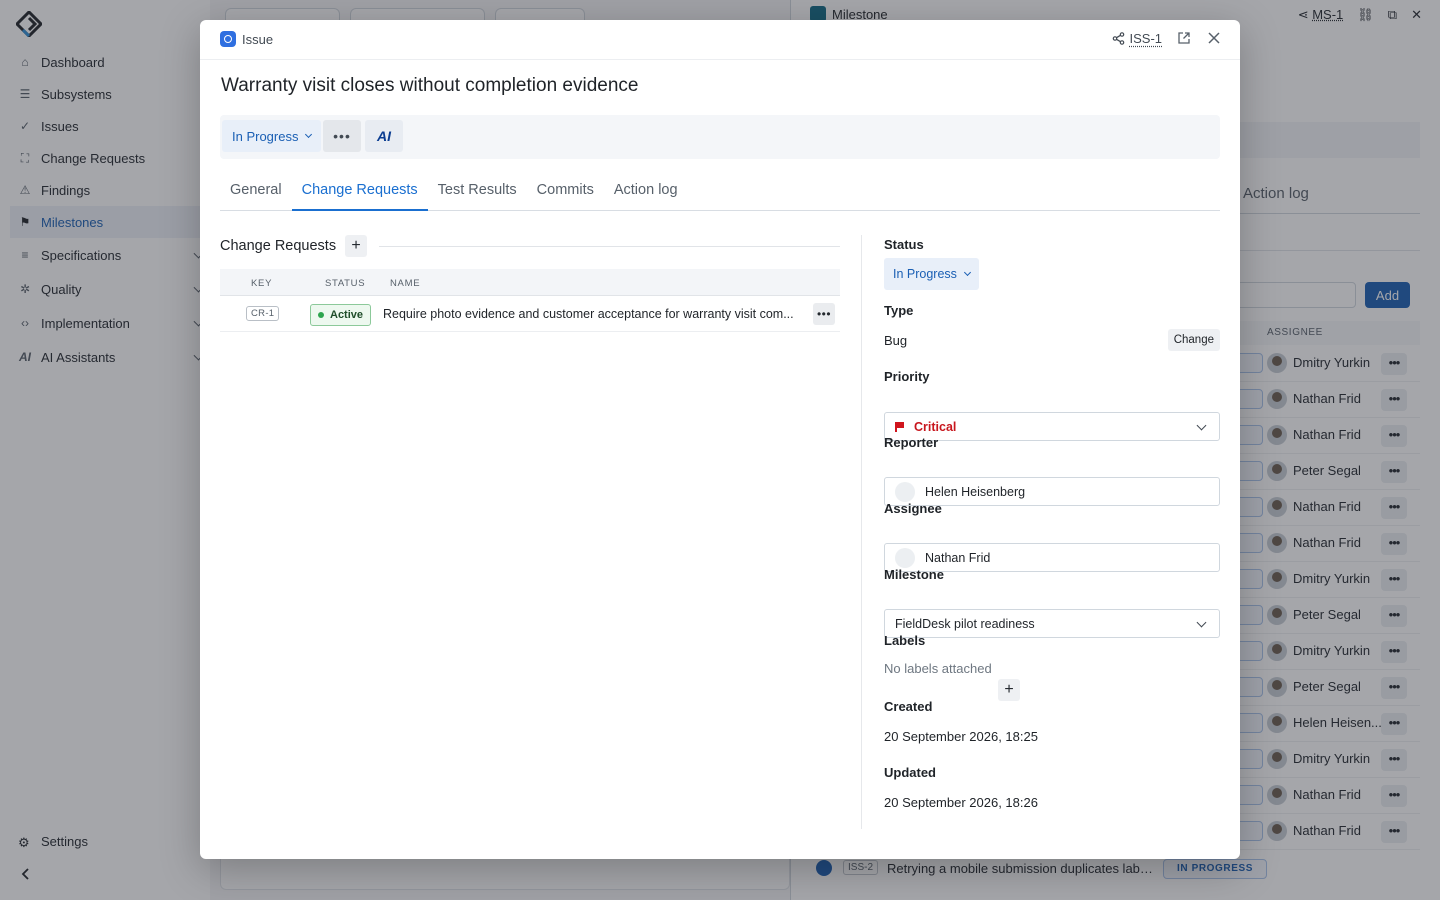  Describe the element at coordinates (530, 282) in the screenshot. I see `table-header: KEY STATUS NAME` at that location.